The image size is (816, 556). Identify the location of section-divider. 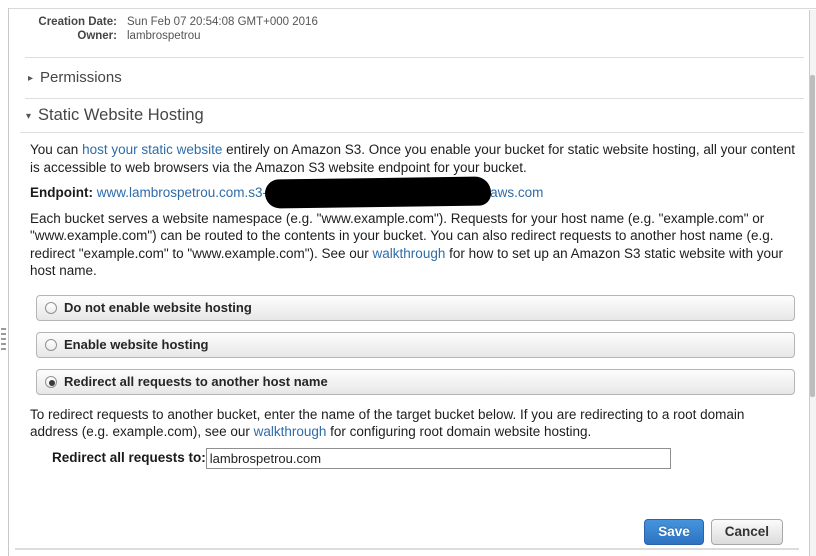
(412, 132).